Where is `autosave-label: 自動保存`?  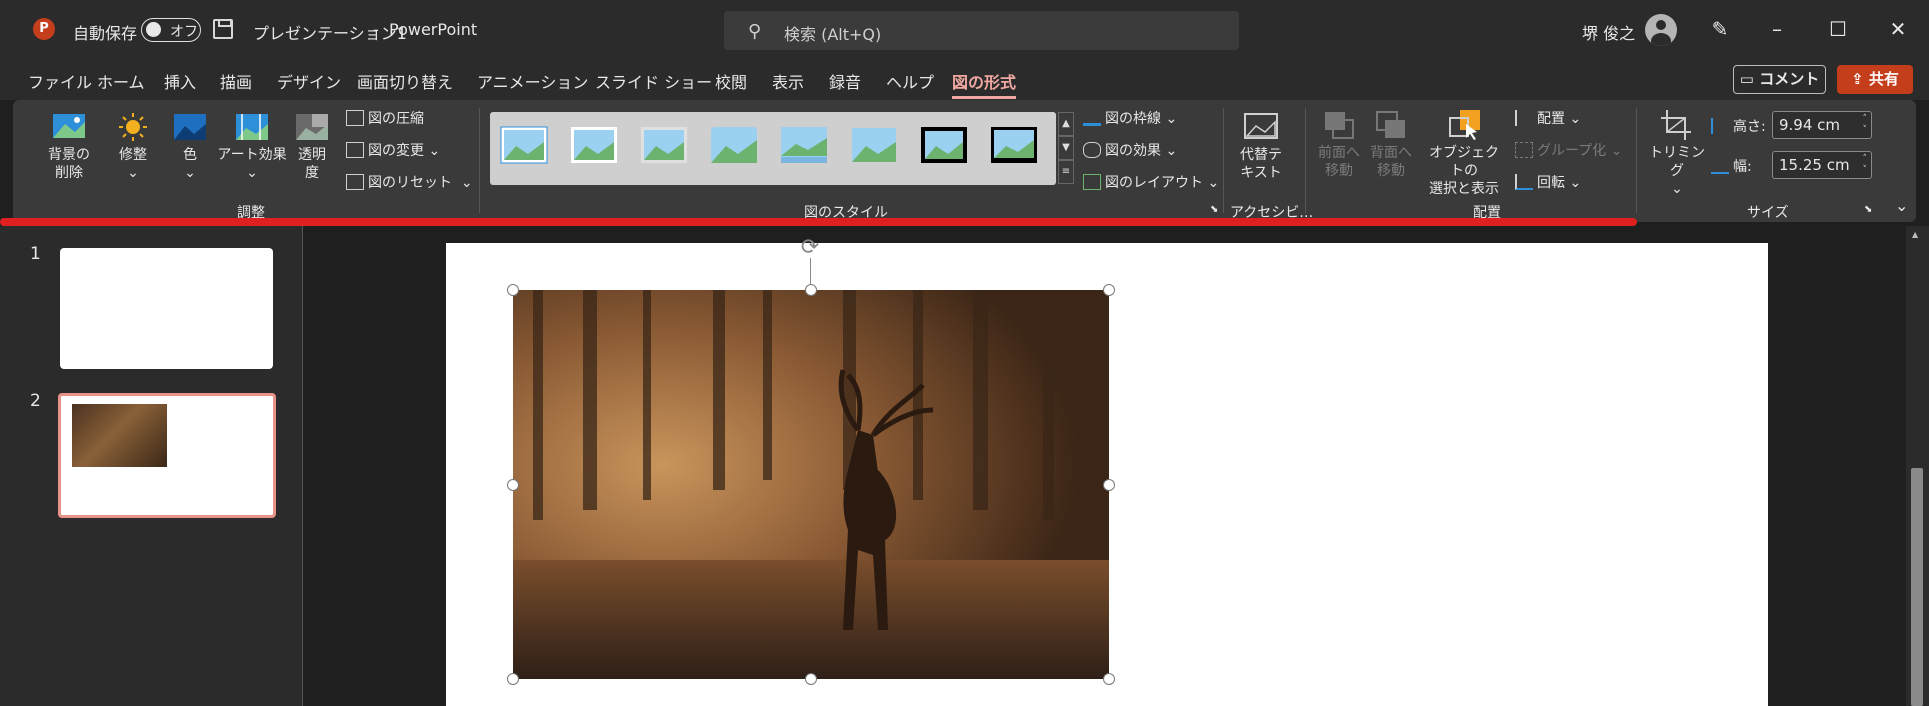 autosave-label: 自動保存 is located at coordinates (105, 33).